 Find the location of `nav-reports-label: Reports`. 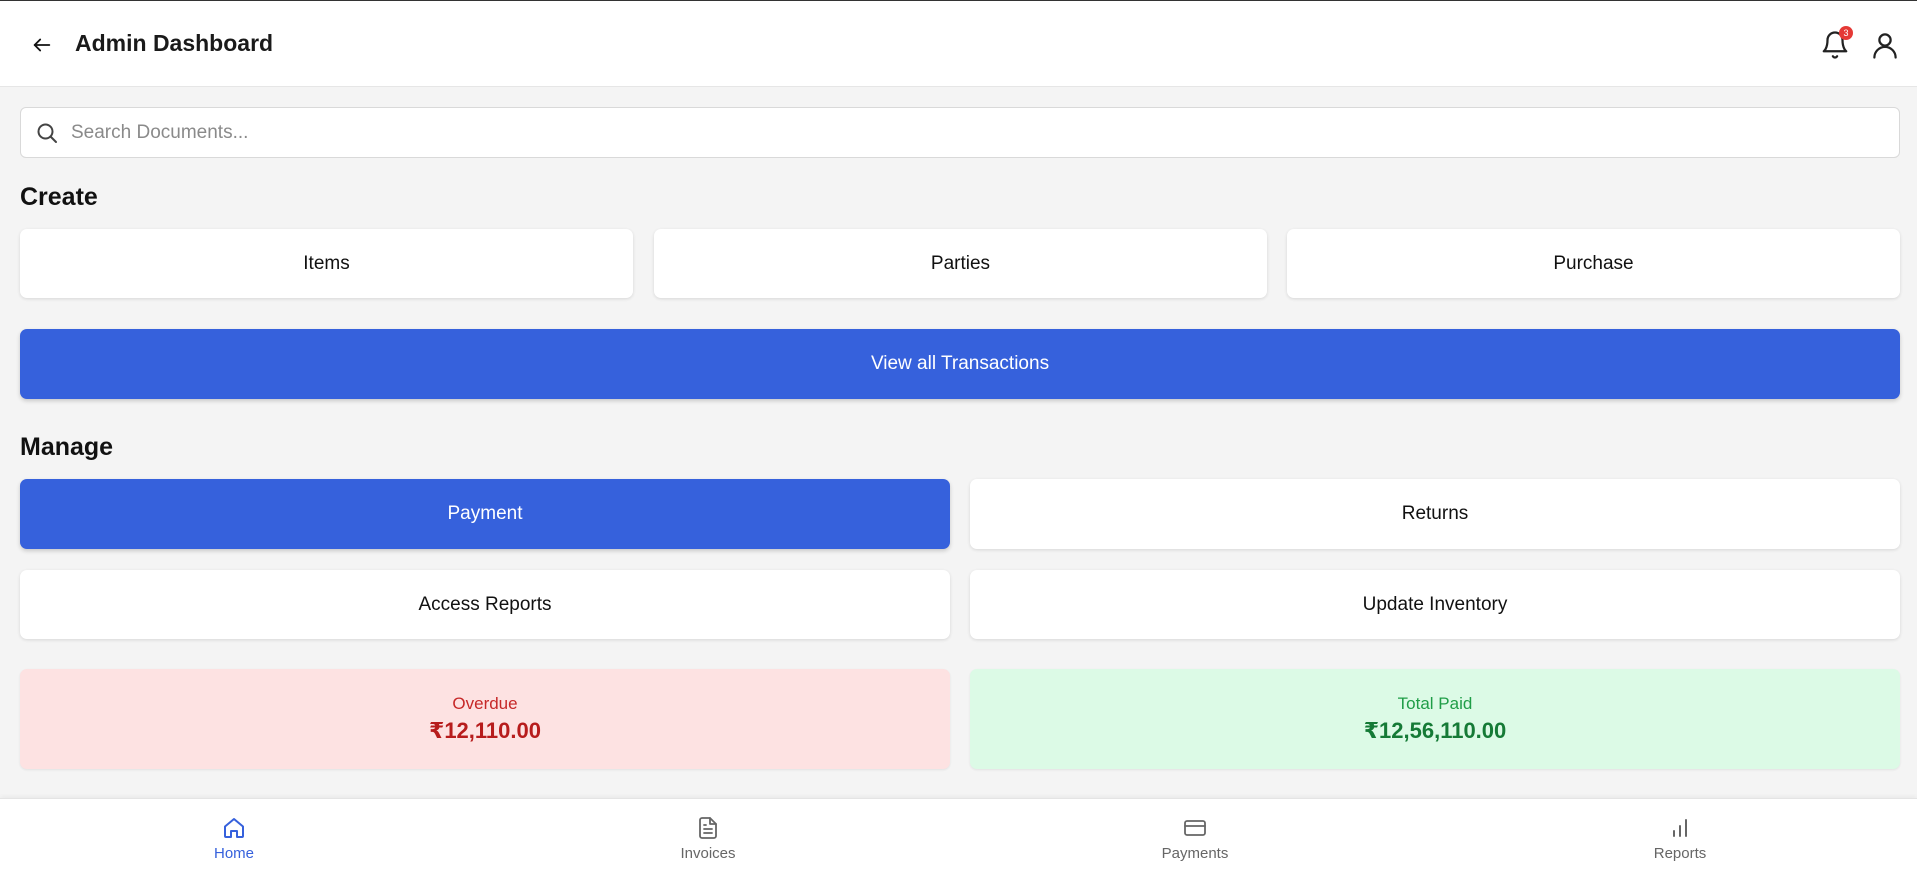

nav-reports-label: Reports is located at coordinates (1680, 853).